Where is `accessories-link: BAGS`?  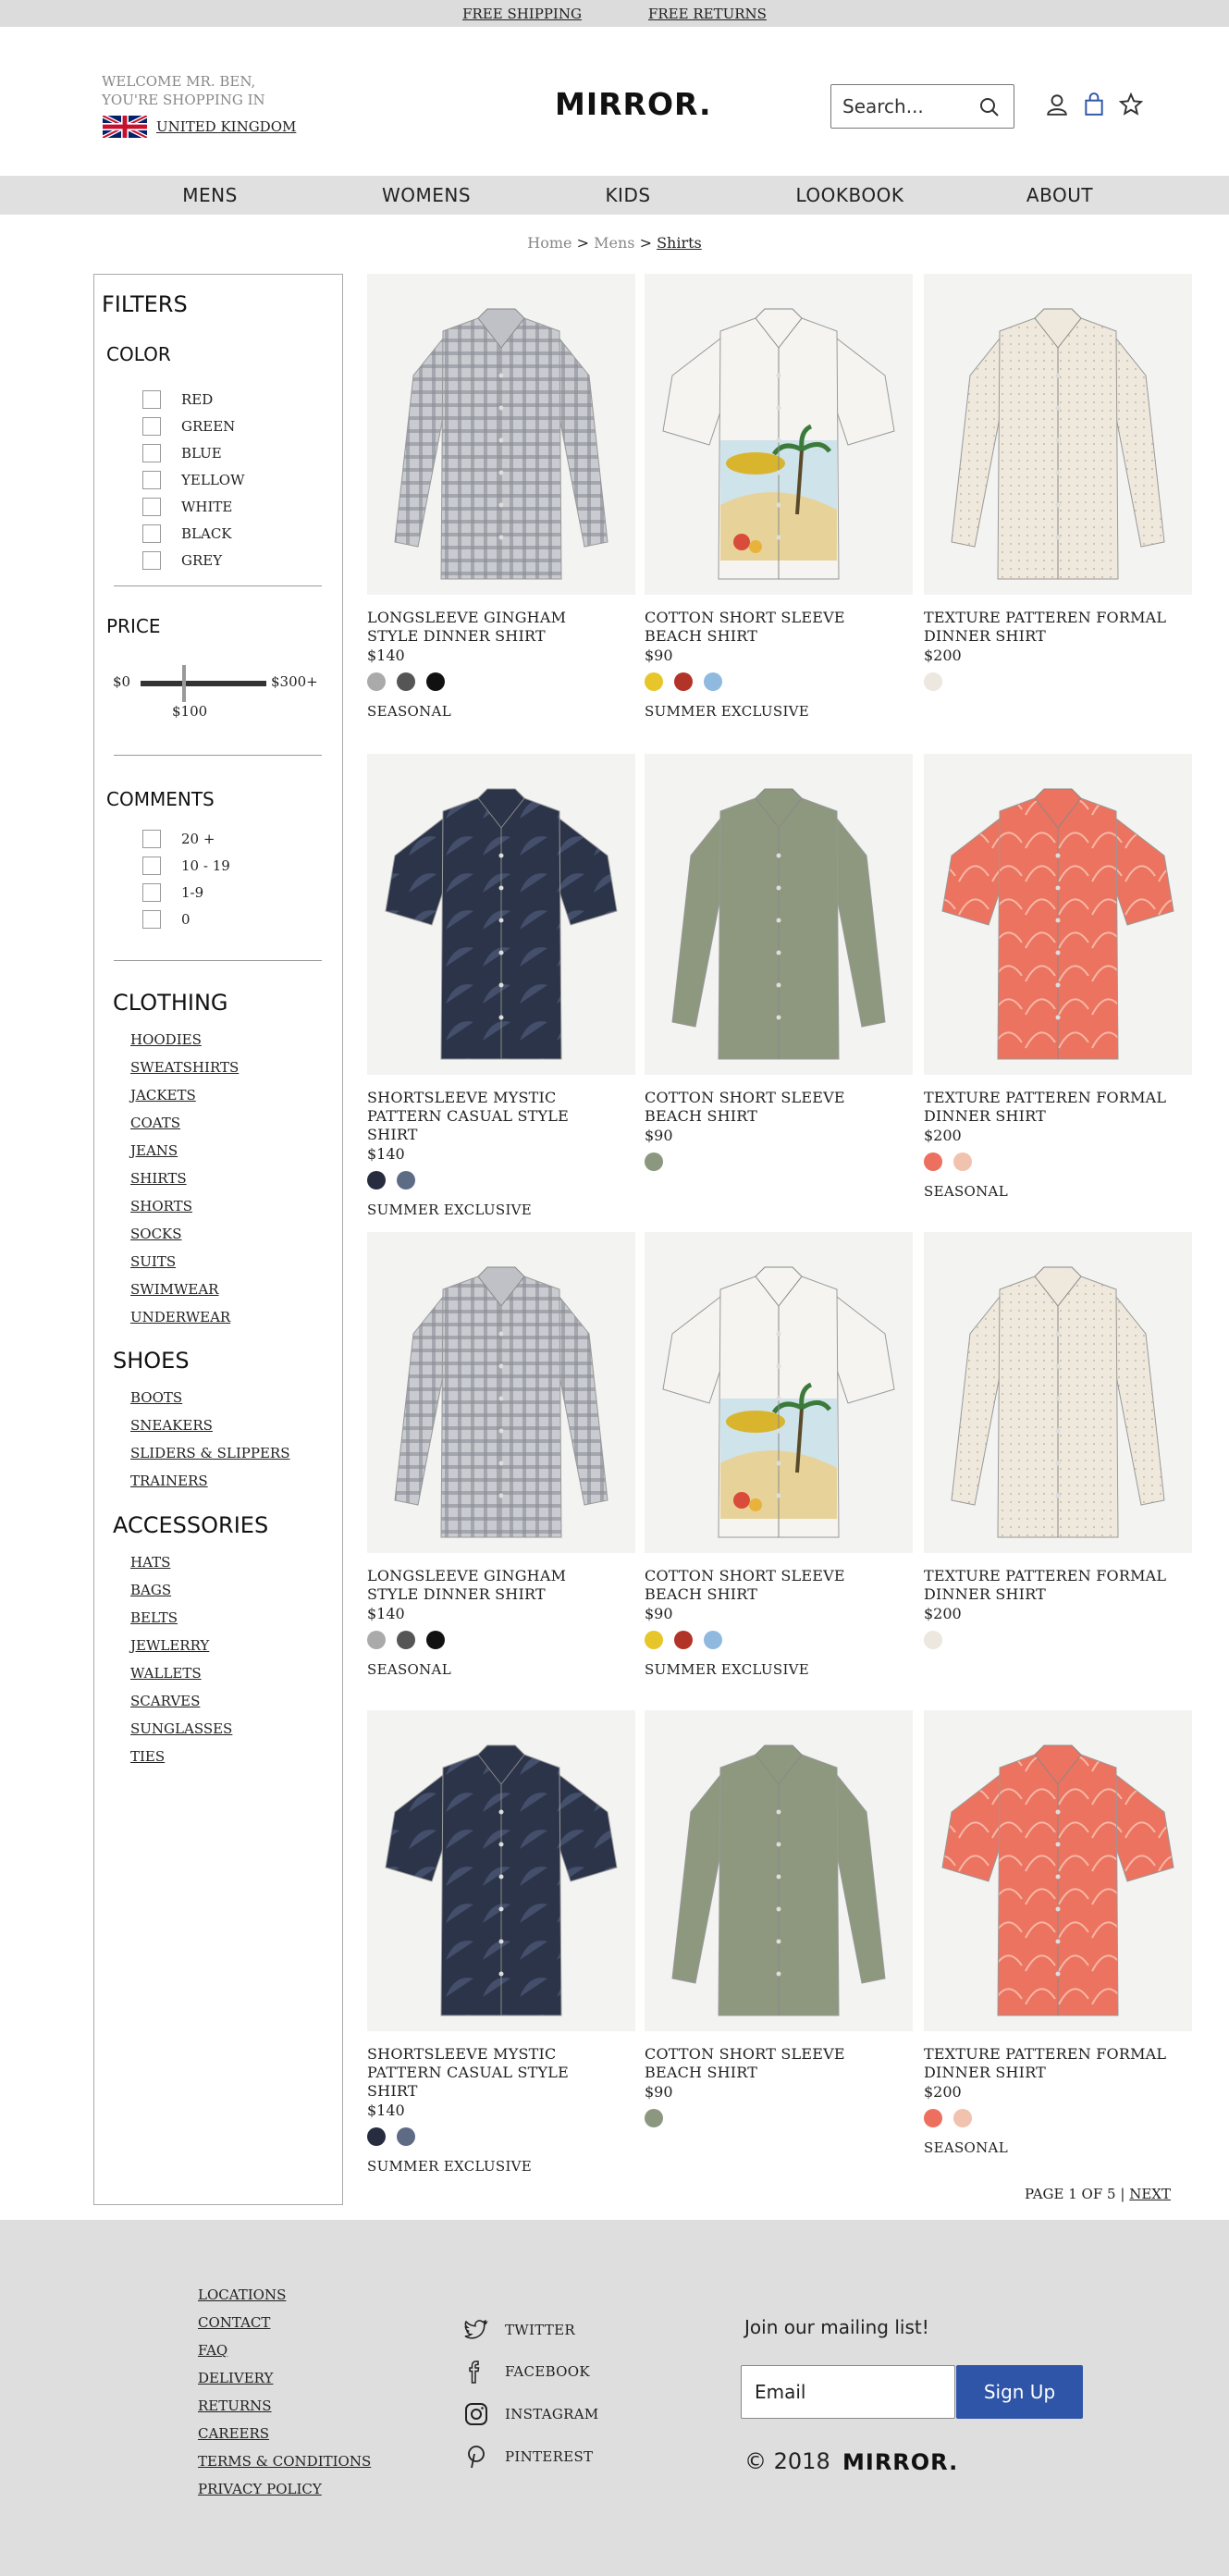
accessories-link: BAGS is located at coordinates (150, 1590).